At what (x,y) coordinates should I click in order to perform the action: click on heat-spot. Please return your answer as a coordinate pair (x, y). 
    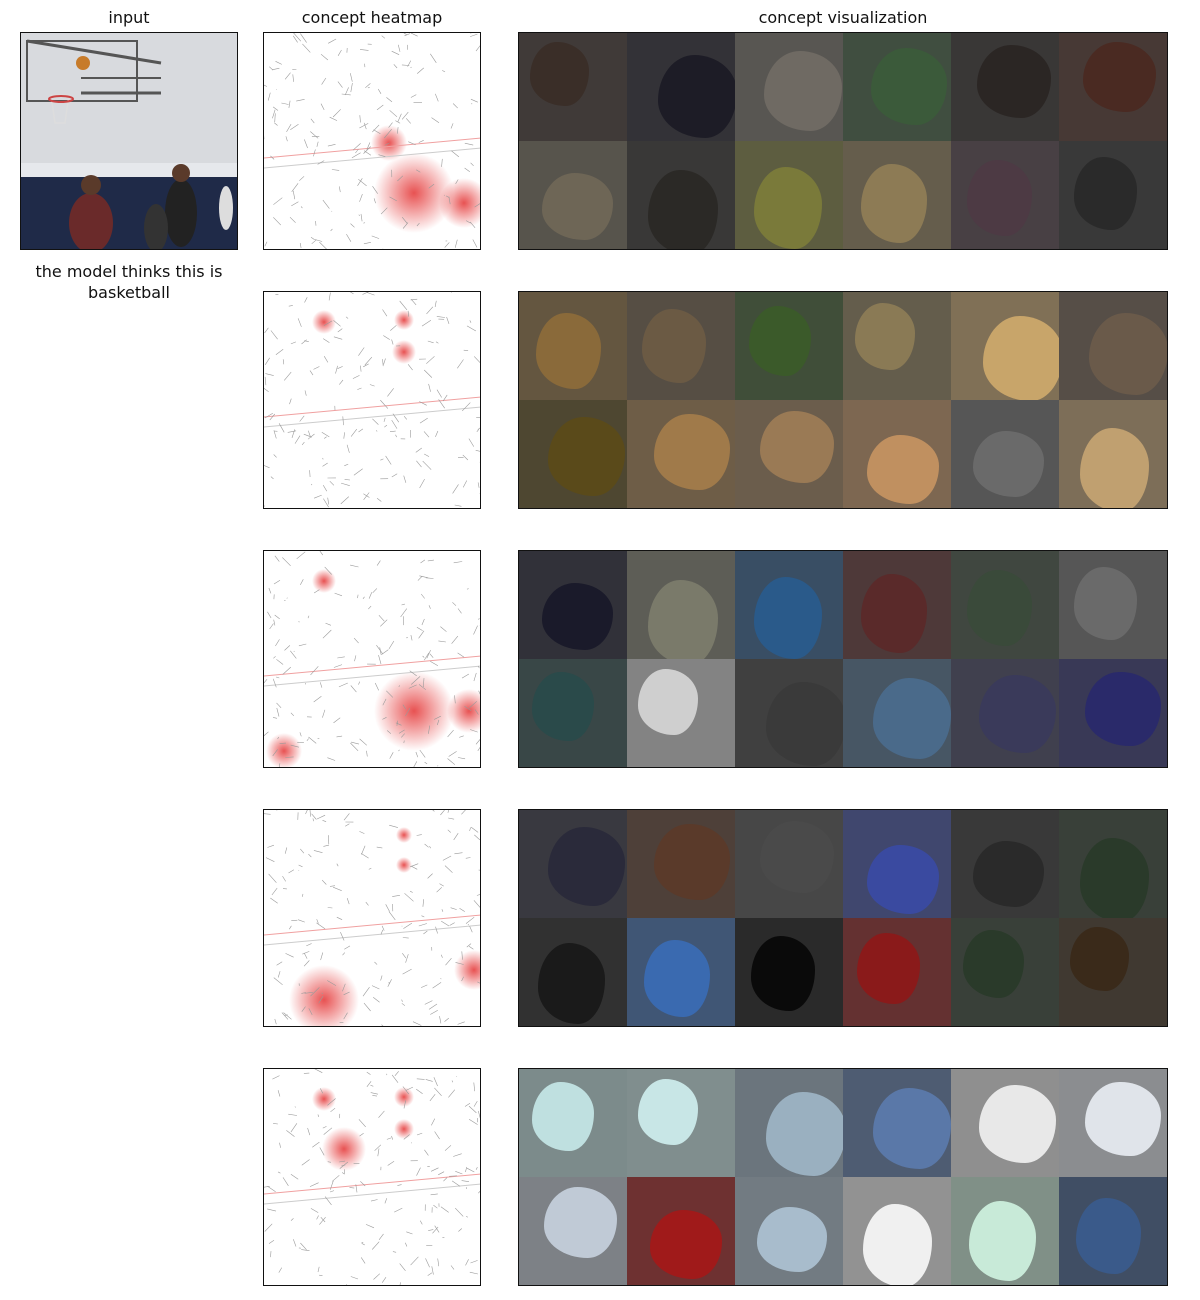
    Looking at the image, I should click on (324, 1099).